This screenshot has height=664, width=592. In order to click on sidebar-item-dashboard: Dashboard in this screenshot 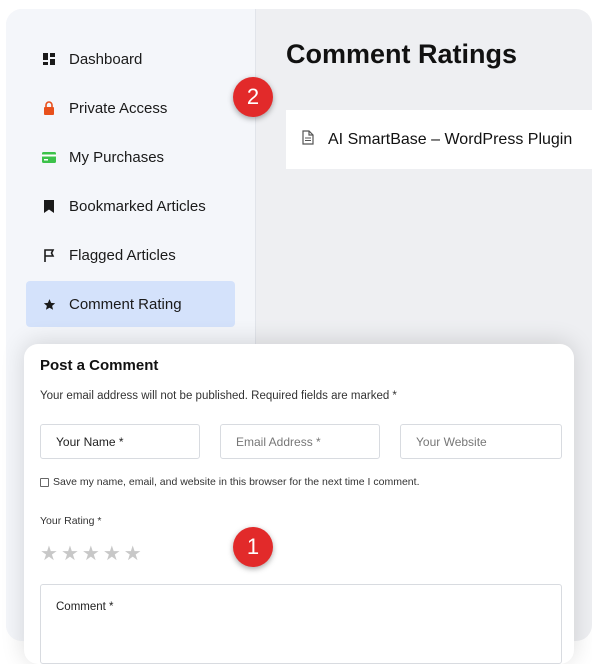, I will do `click(130, 59)`.